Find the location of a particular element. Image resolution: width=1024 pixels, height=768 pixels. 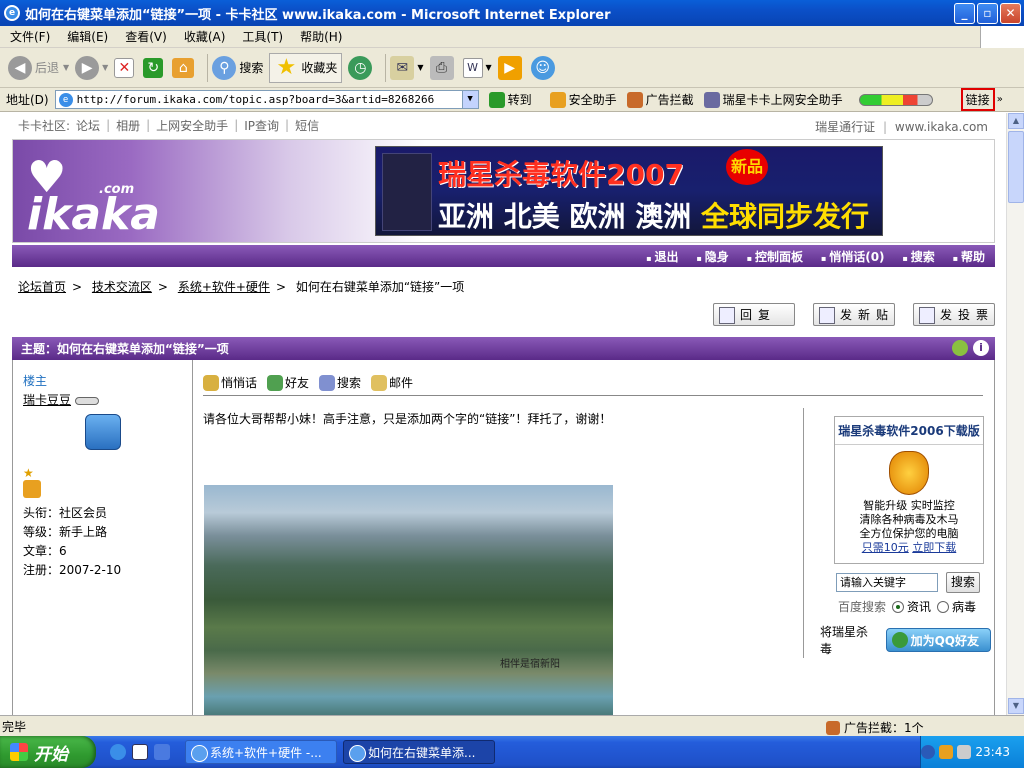

search-icon: ⚲ is located at coordinates (224, 67).